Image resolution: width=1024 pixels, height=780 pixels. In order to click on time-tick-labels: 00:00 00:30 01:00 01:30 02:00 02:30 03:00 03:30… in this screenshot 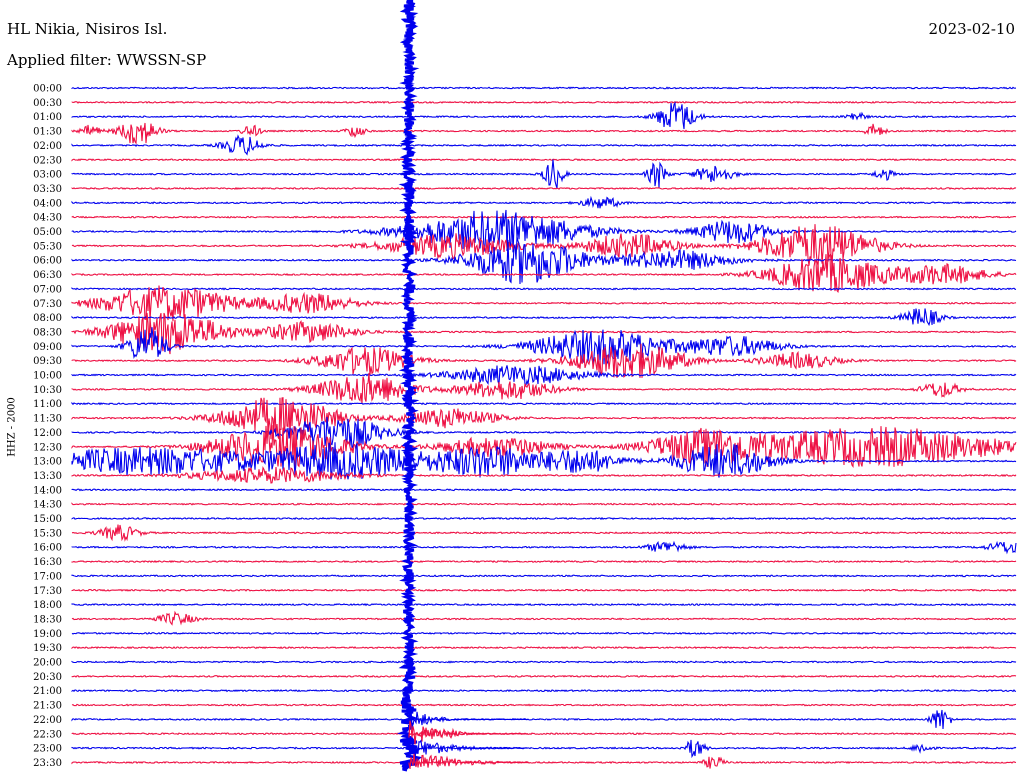, I will do `click(47, 426)`.